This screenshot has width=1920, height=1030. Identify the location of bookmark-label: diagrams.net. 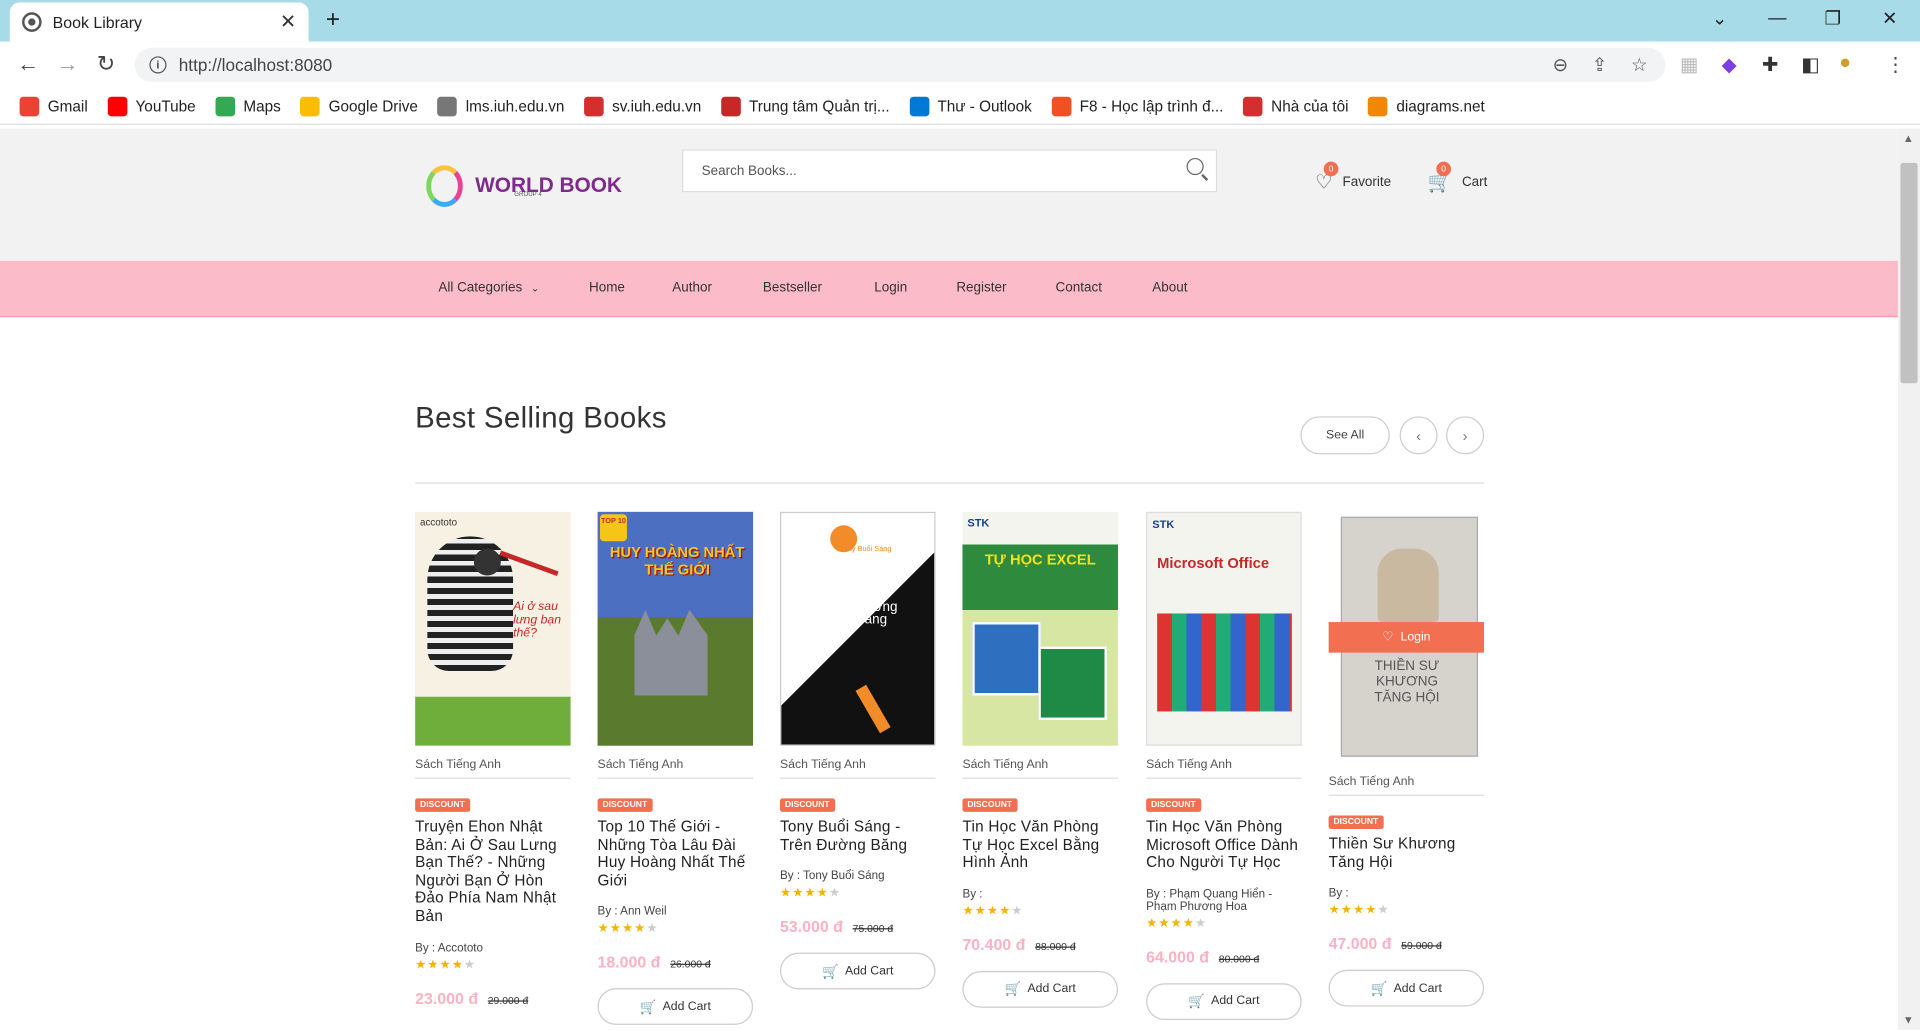
(1440, 106).